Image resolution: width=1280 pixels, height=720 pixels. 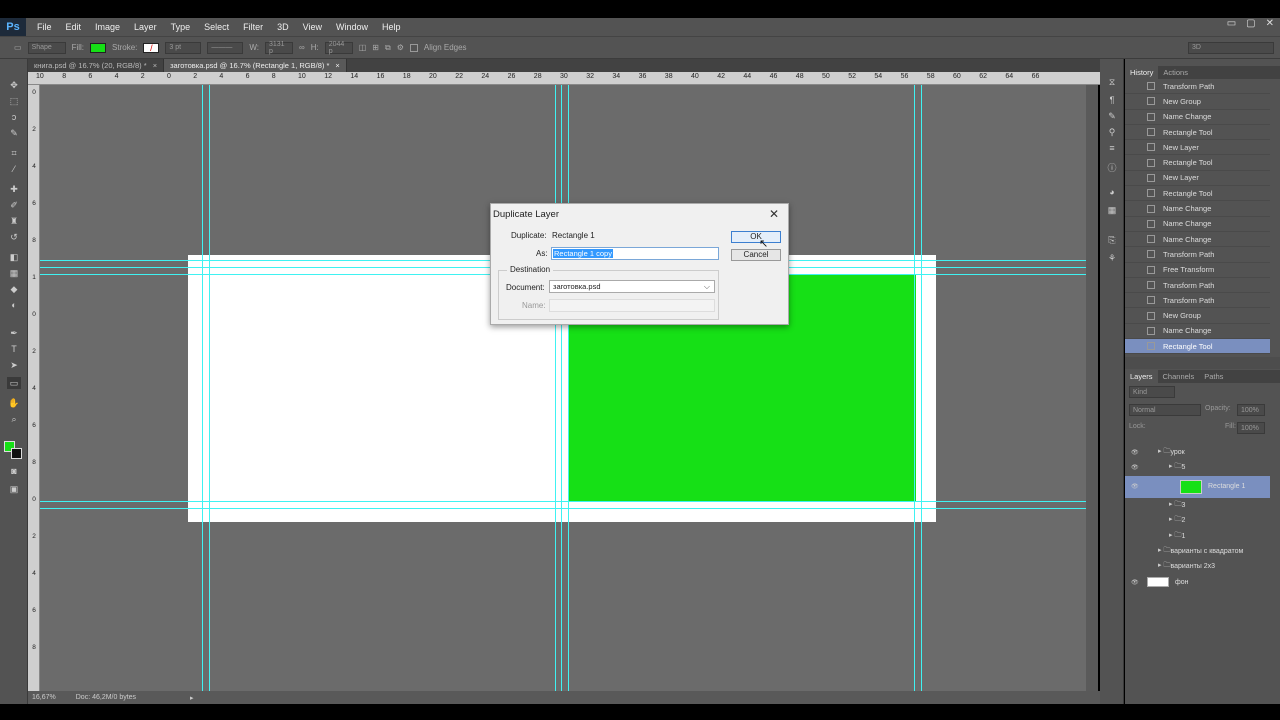 I want to click on width-field: 3131 p, so click(x=279, y=48).